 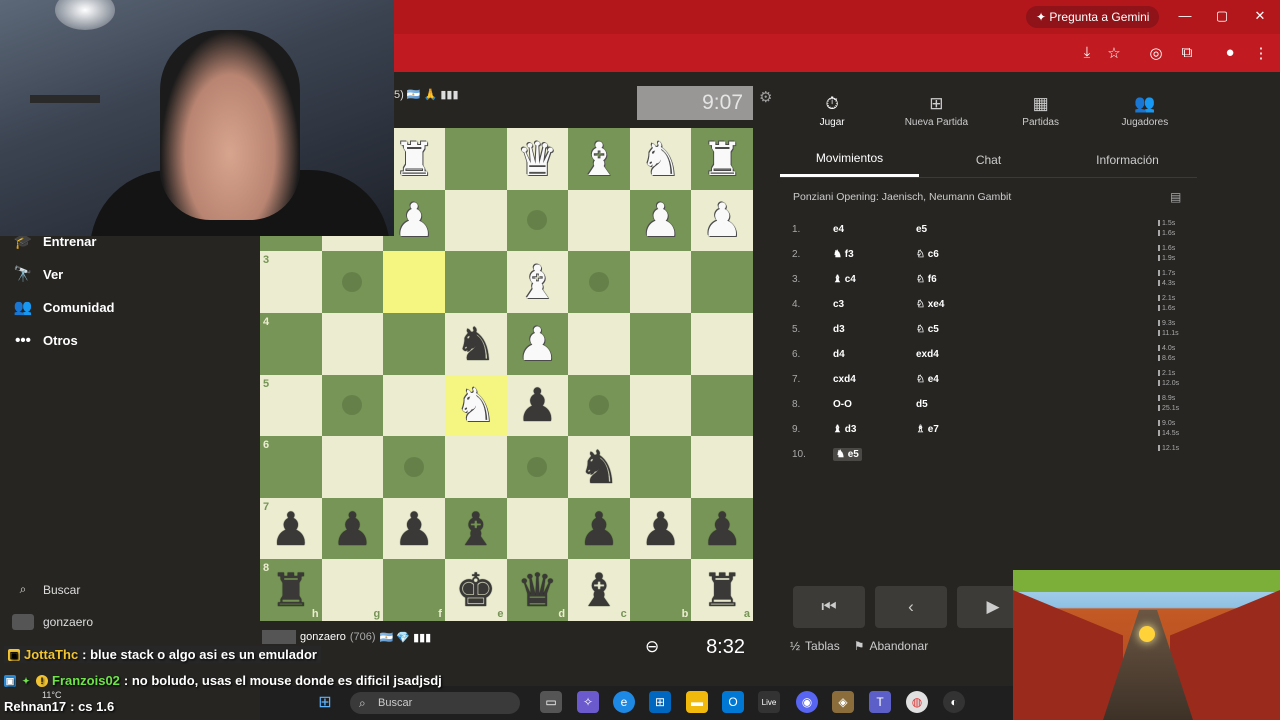 I want to click on previous-move-button: ‹, so click(x=911, y=607).